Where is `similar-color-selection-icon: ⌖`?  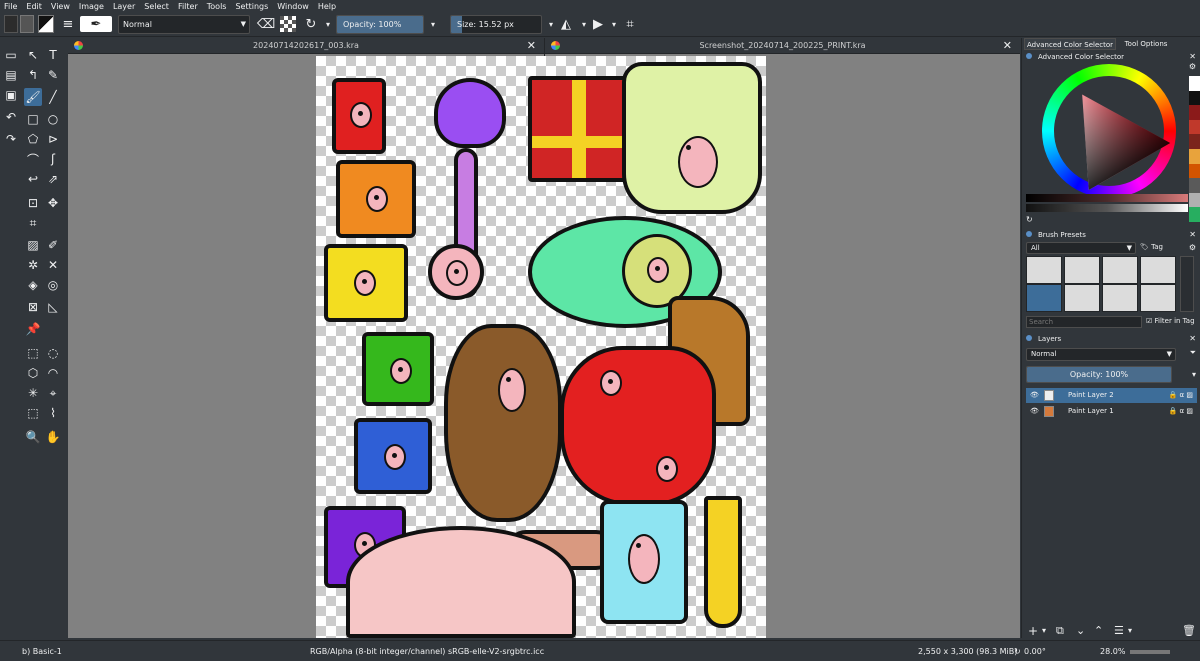 similar-color-selection-icon: ⌖ is located at coordinates (53, 393).